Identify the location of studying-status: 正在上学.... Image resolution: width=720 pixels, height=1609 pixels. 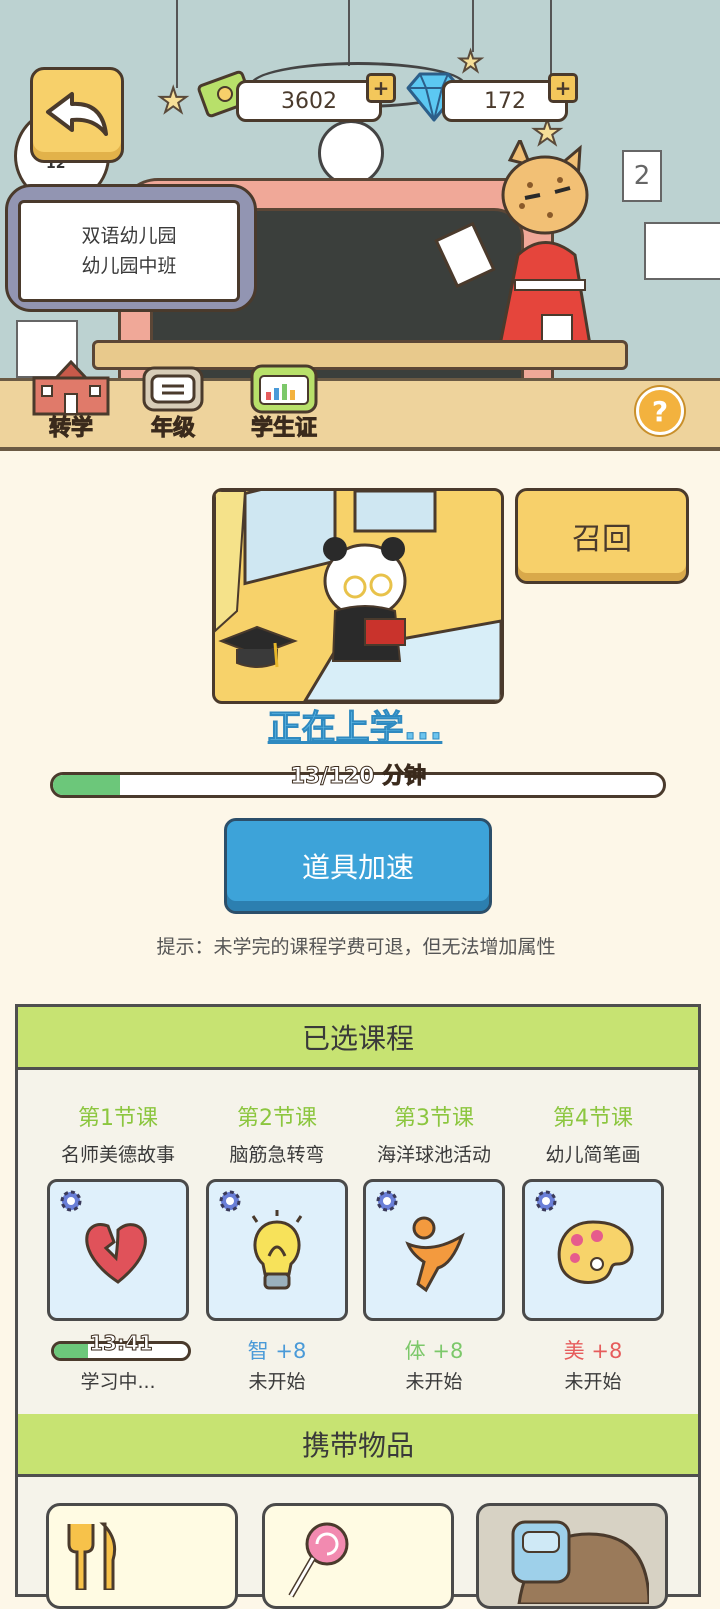
(355, 728).